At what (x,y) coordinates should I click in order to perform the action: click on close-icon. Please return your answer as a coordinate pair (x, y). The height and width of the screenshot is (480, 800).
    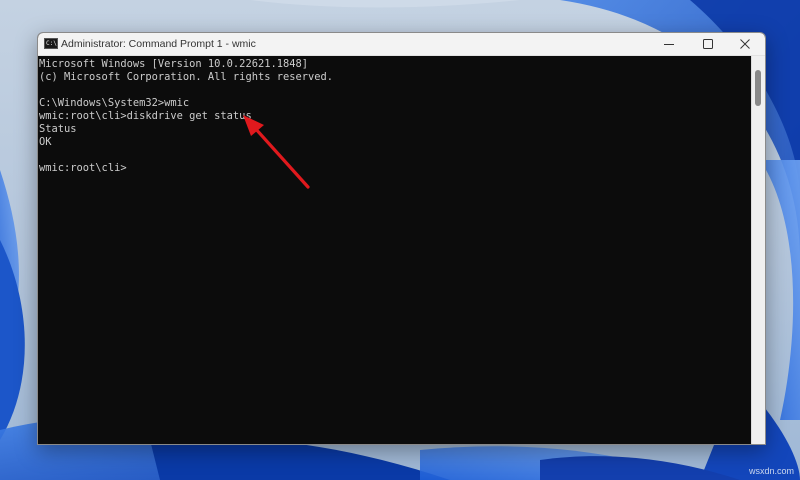
    Looking at the image, I should click on (745, 44).